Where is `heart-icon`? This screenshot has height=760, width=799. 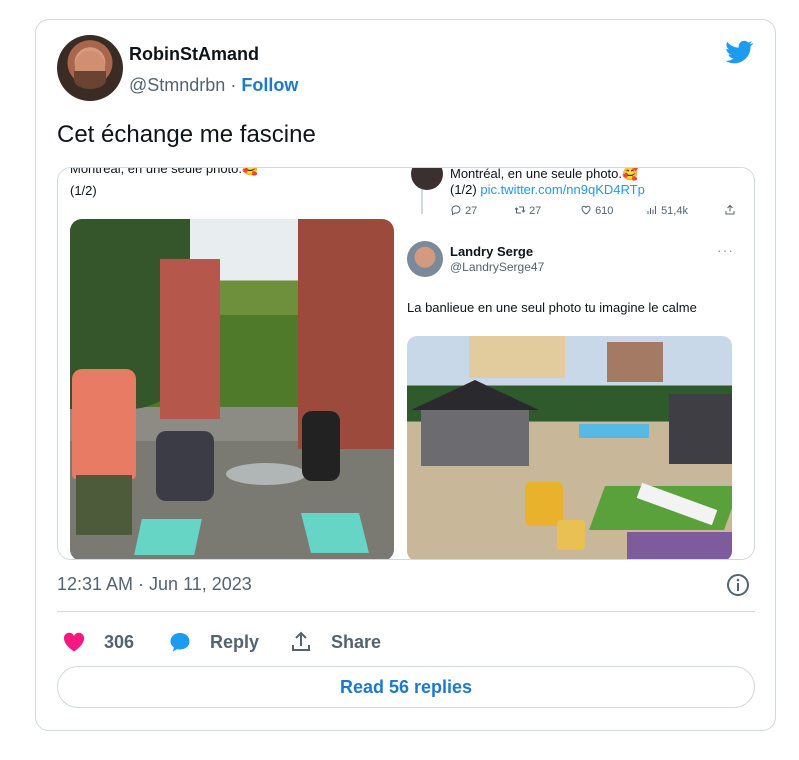
heart-icon is located at coordinates (74, 642).